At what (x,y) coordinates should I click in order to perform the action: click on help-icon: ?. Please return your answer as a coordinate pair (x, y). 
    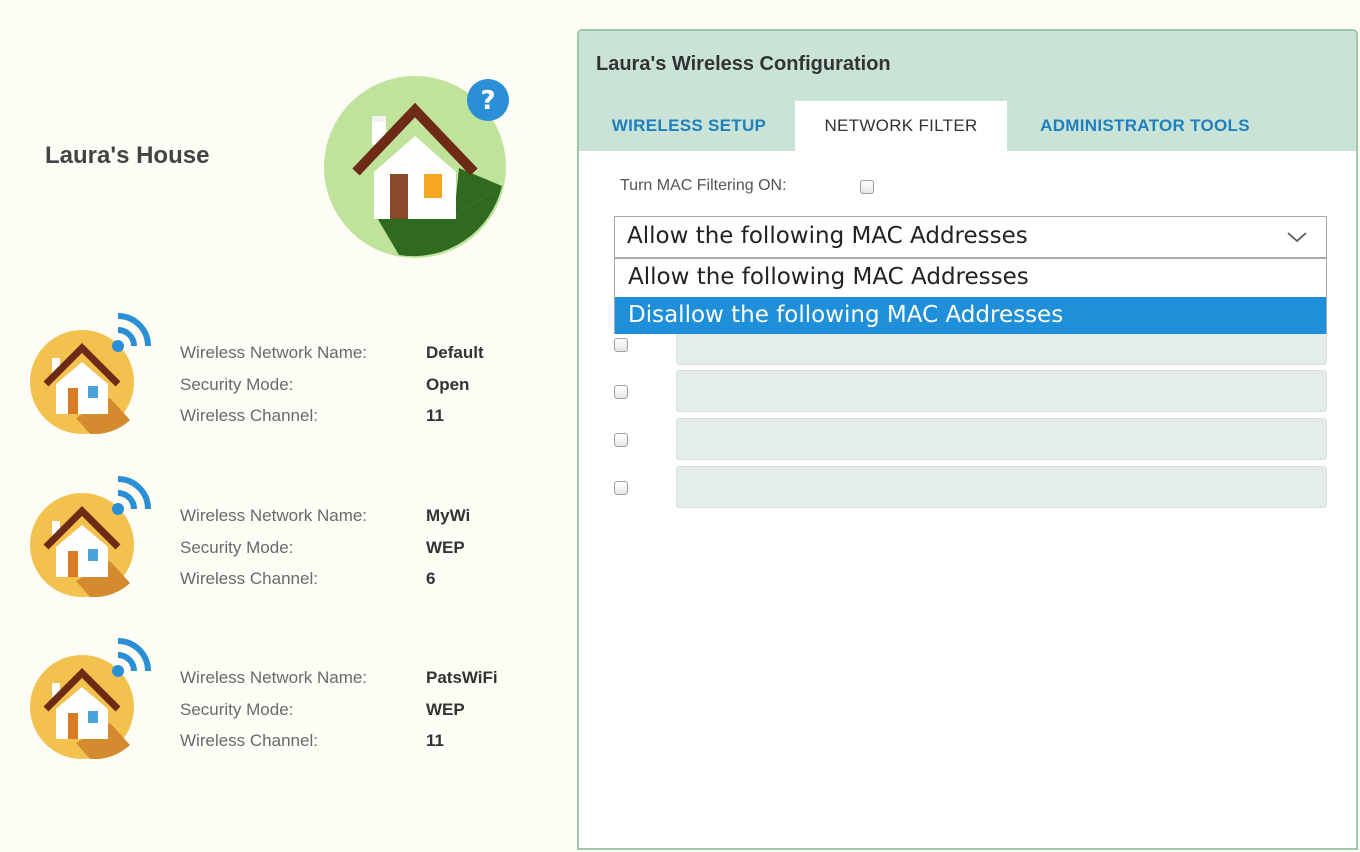
    Looking at the image, I should click on (488, 100).